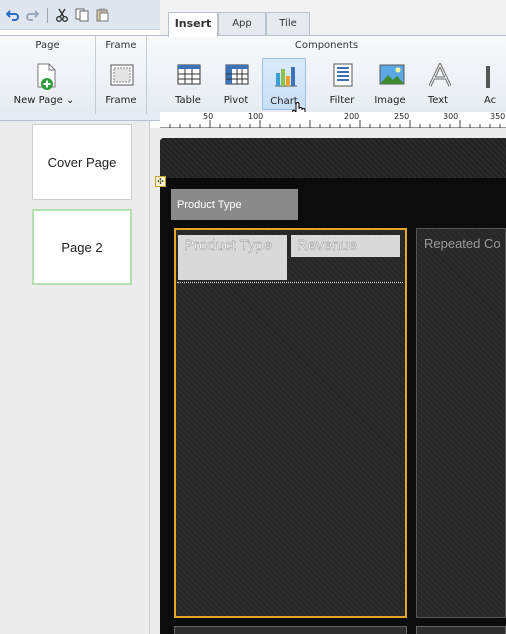 This screenshot has height=634, width=506. I want to click on ribbon-tab-strip: Insert App Tile, so click(333, 18).